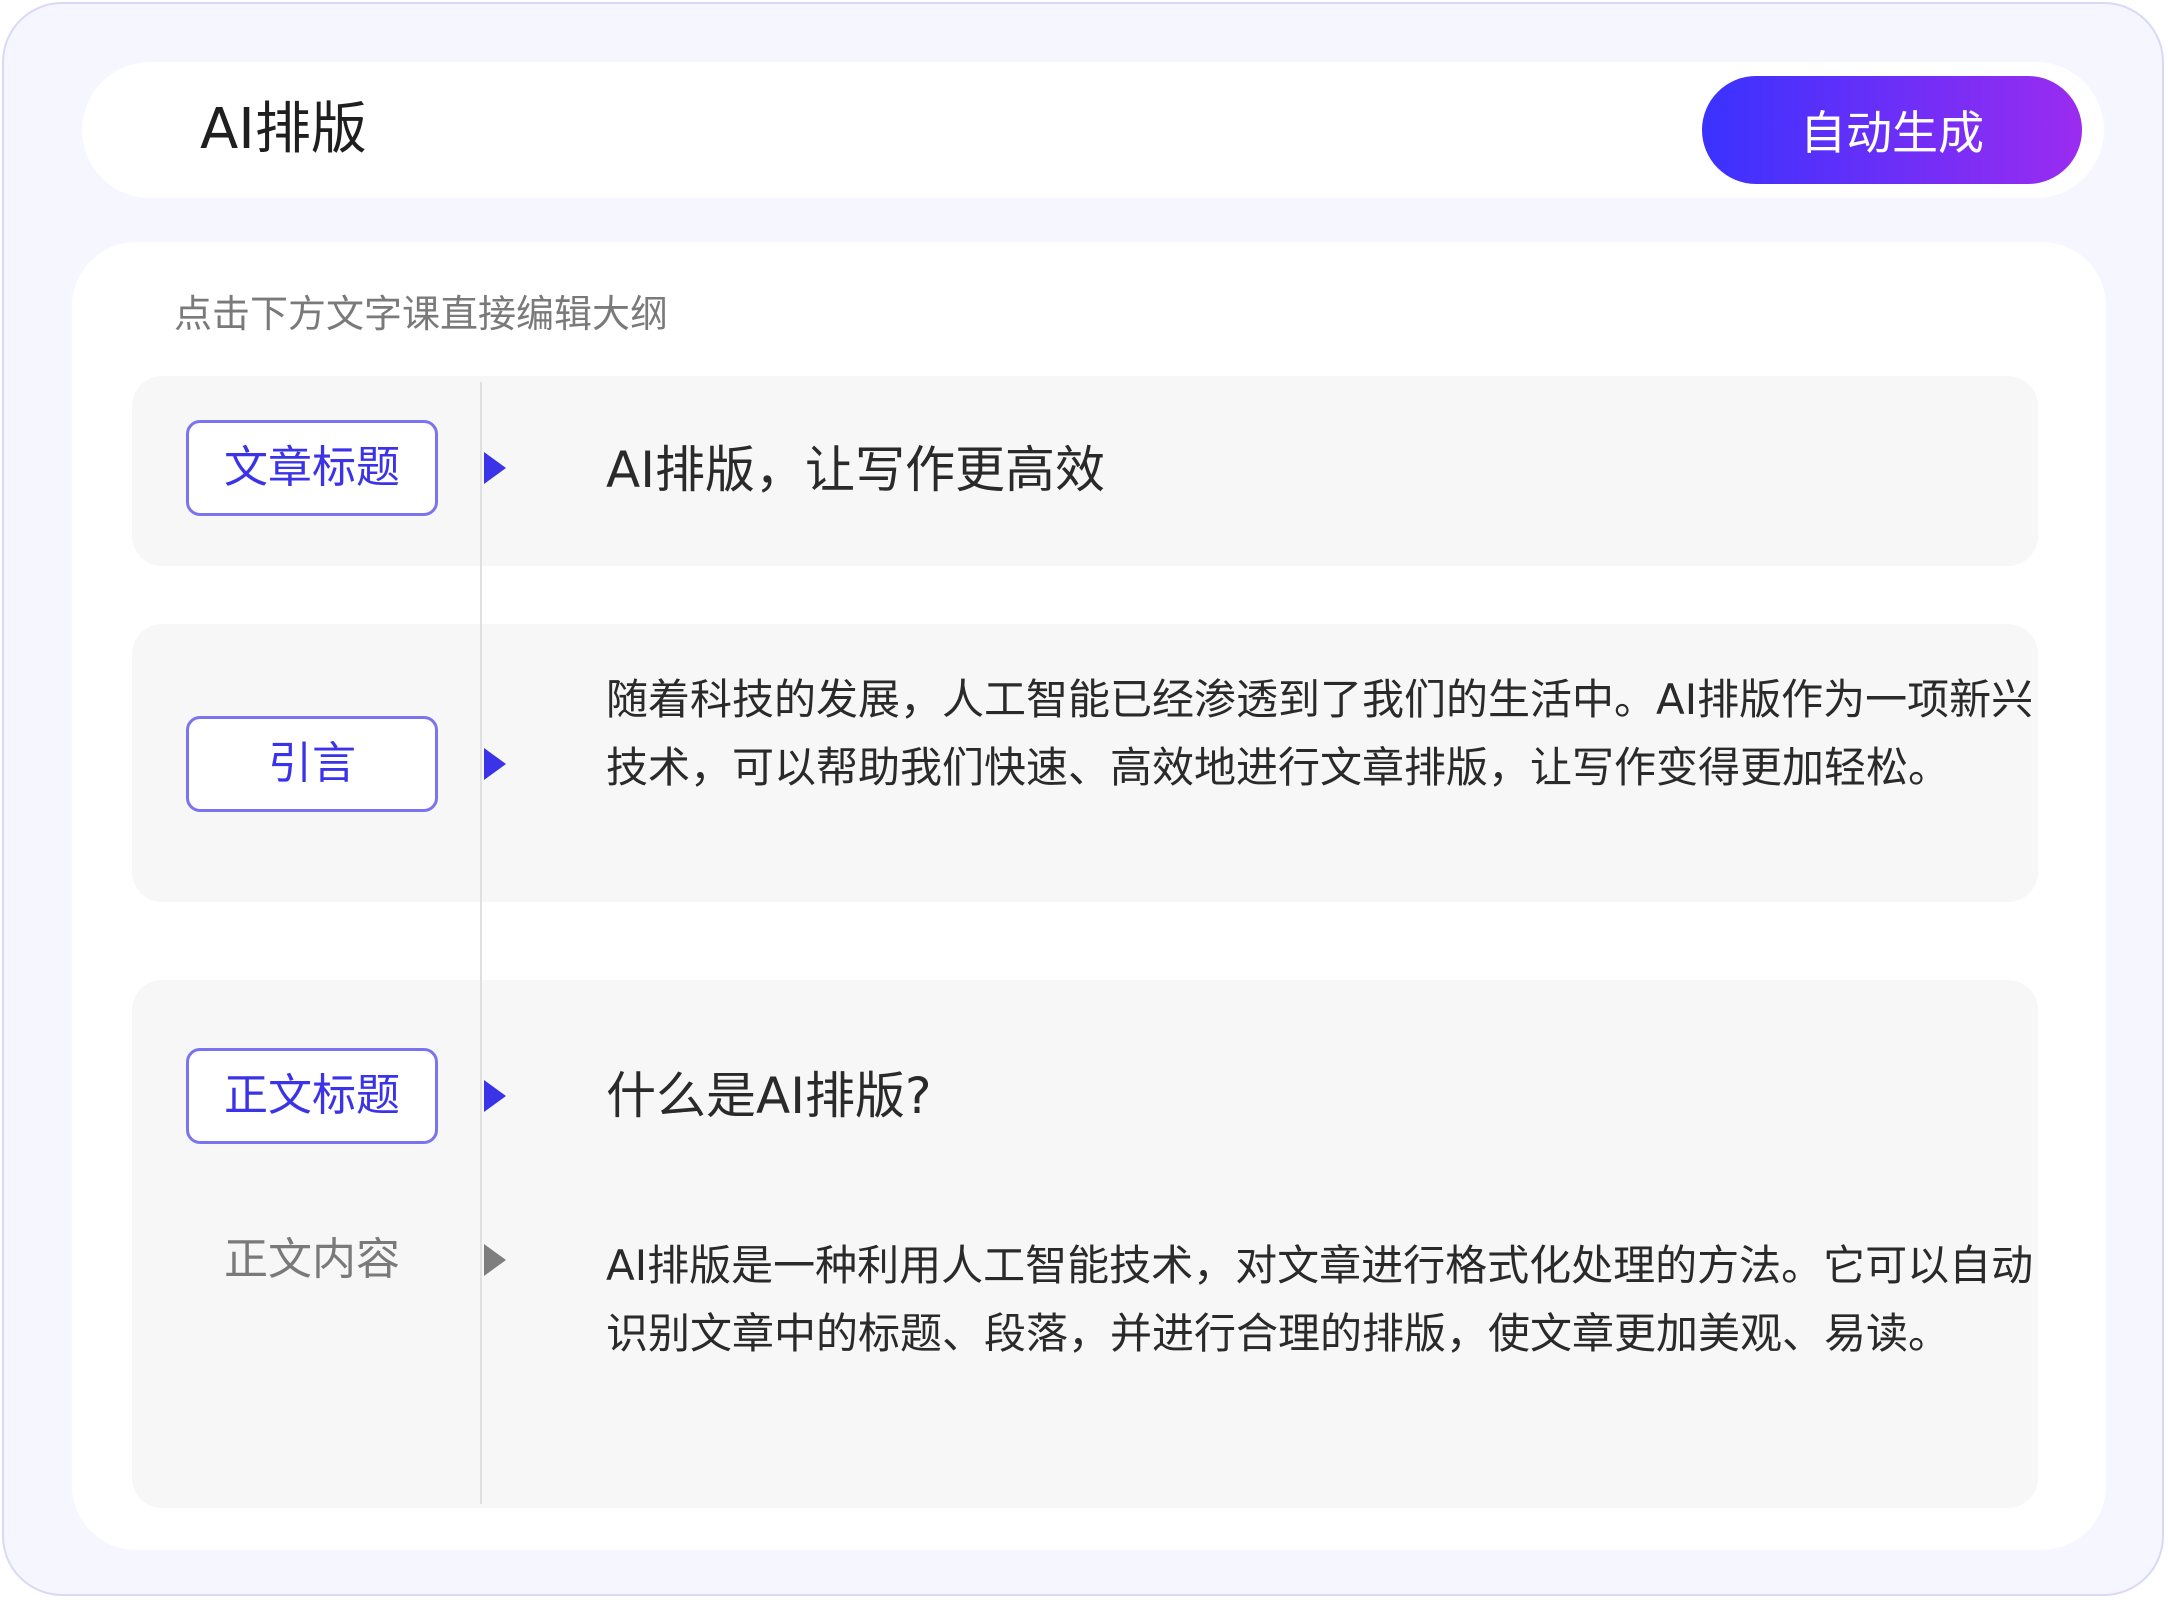  Describe the element at coordinates (283, 129) in the screenshot. I see `page-title: AI排版` at that location.